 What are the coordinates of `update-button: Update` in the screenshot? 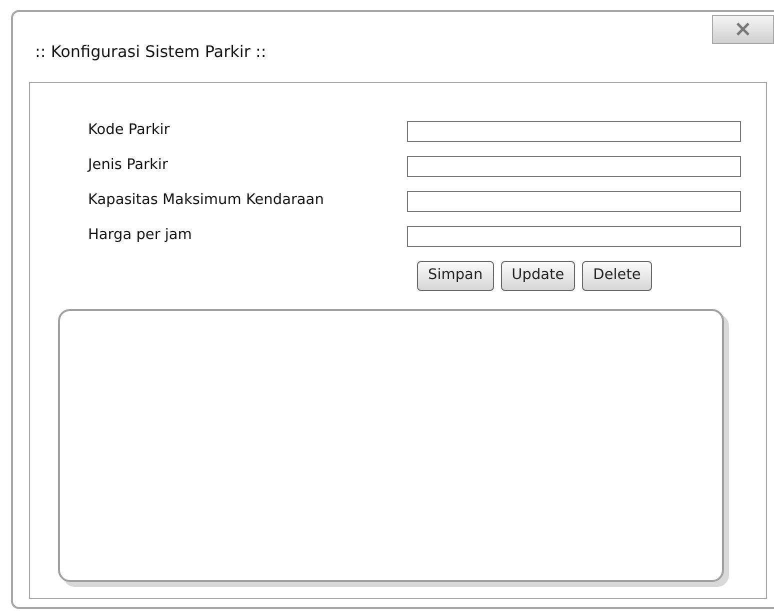 It's located at (538, 276).